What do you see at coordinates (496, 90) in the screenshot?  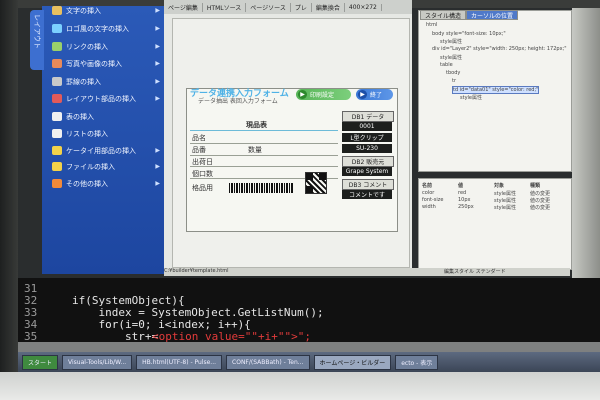 I see `tree-node-selected: td id="data01" style="color: red;"` at bounding box center [496, 90].